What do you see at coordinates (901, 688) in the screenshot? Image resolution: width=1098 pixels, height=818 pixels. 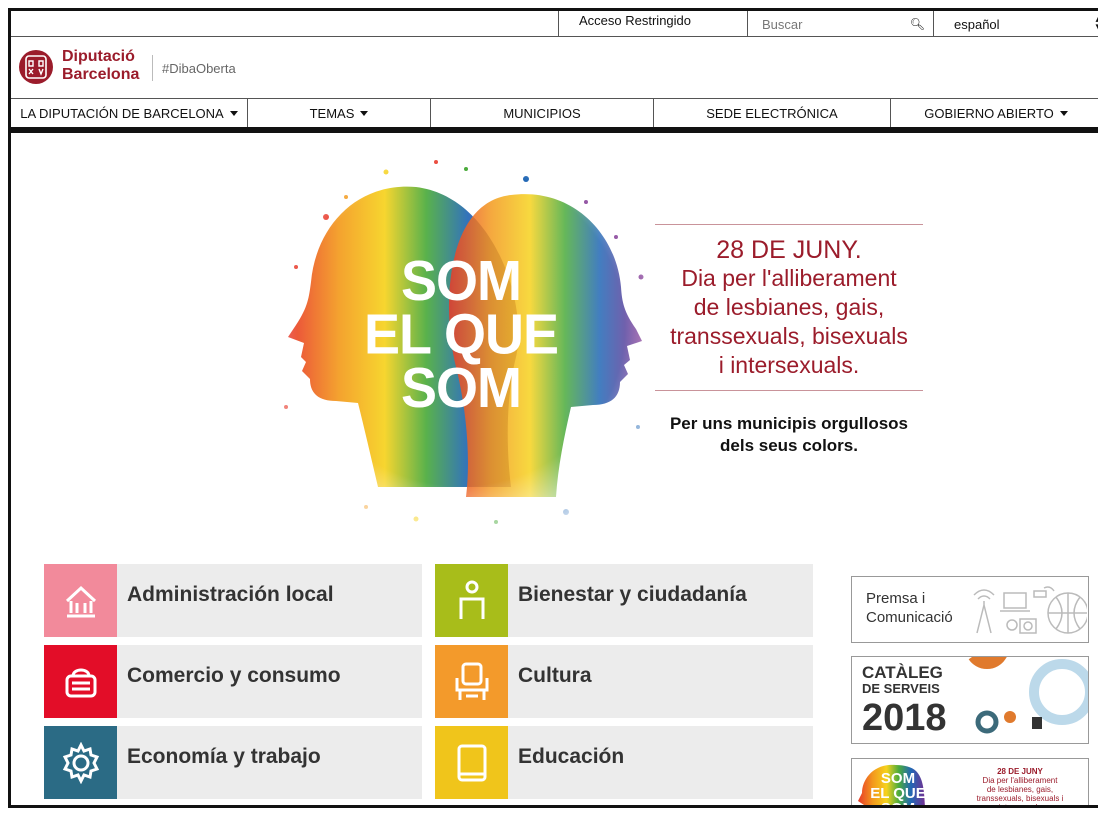 I see `catalog-line-2: DE SERVEIS` at bounding box center [901, 688].